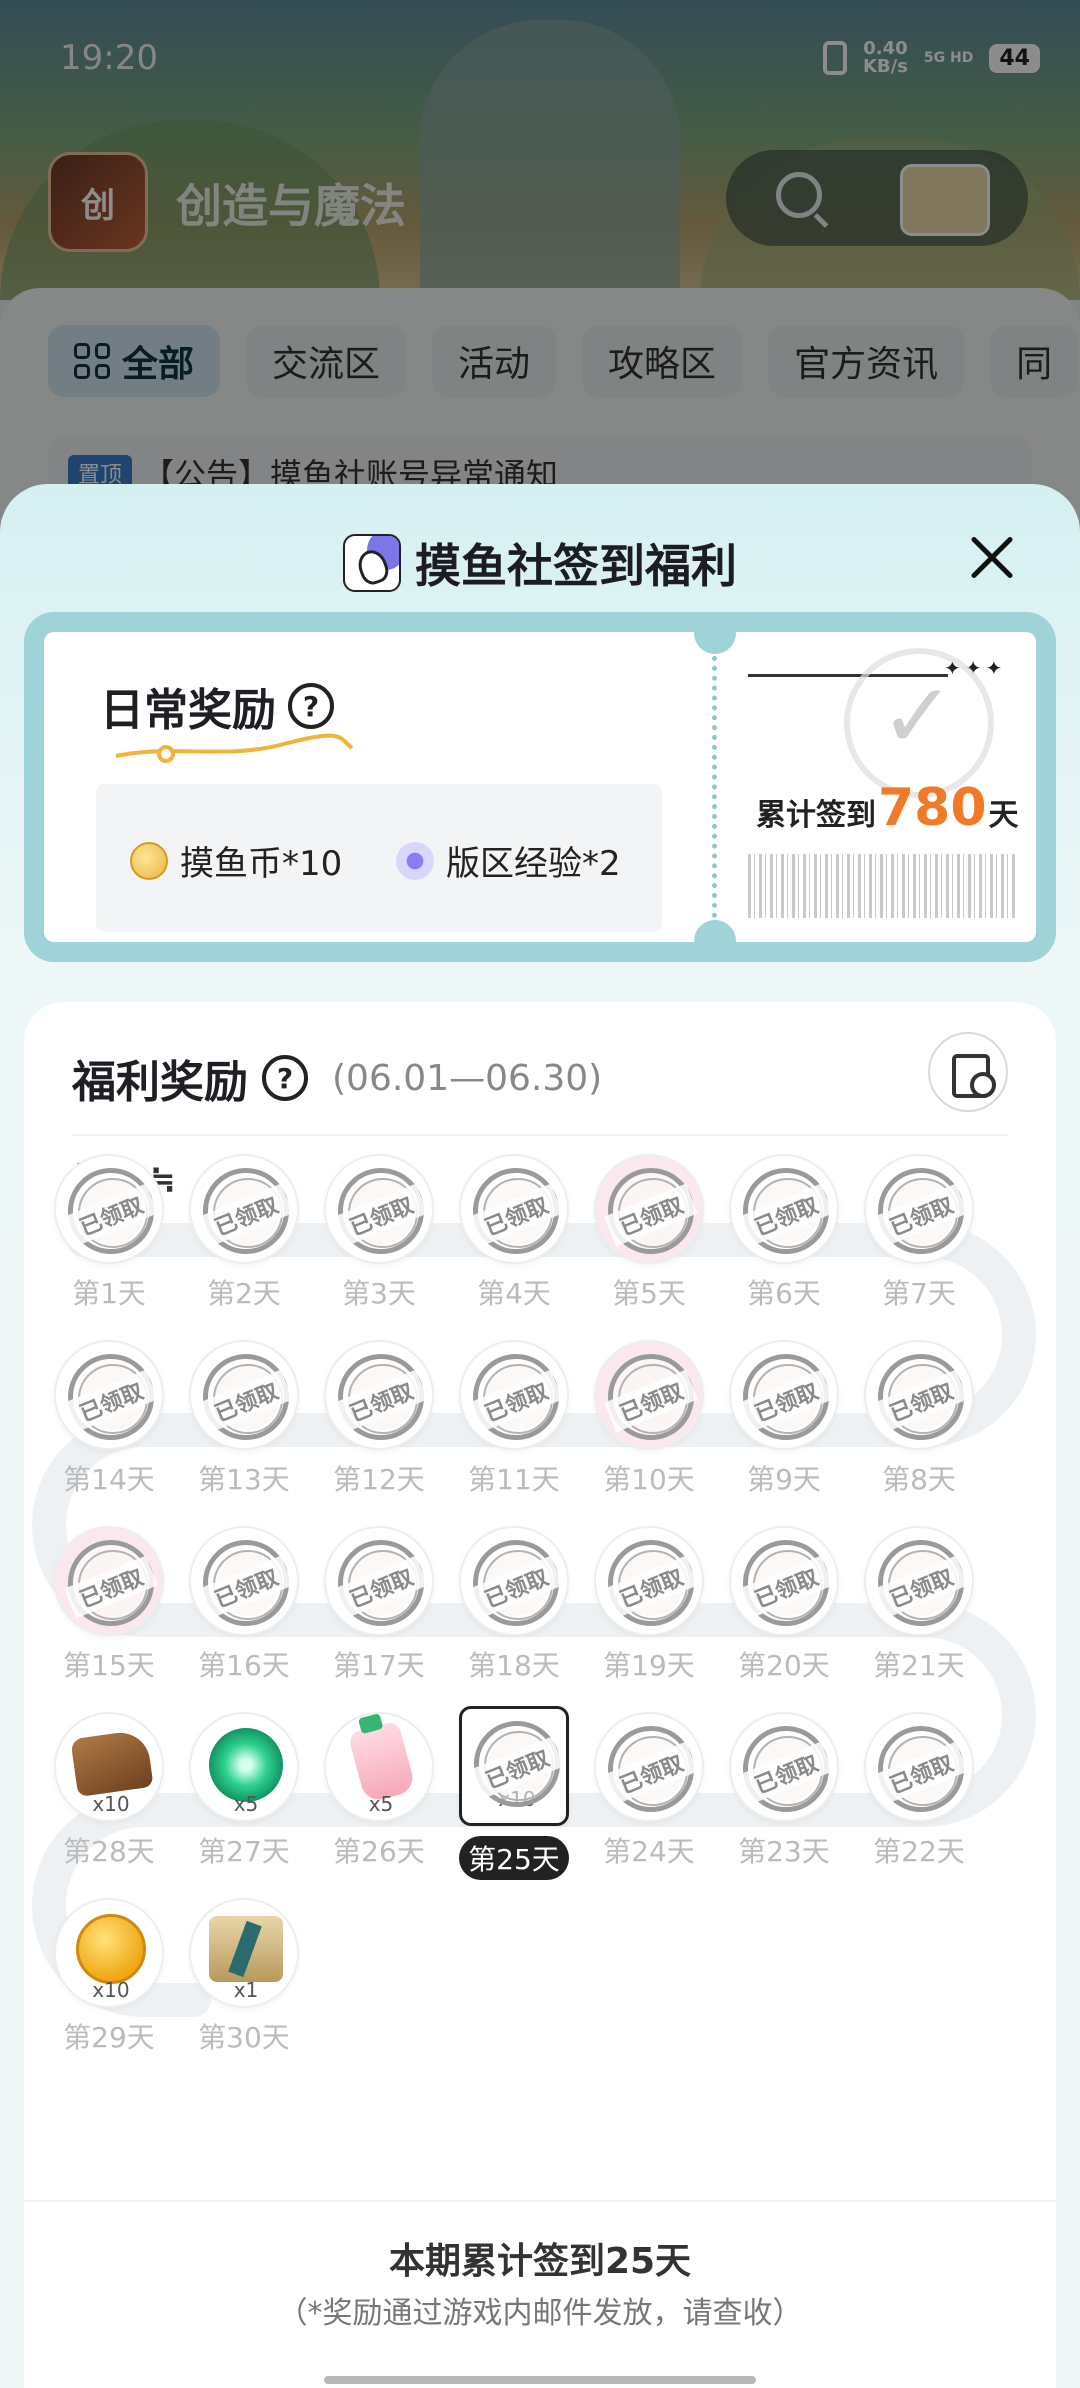 The width and height of the screenshot is (1080, 2388). I want to click on day-20-reward: 已领取第20天, so click(784, 1604).